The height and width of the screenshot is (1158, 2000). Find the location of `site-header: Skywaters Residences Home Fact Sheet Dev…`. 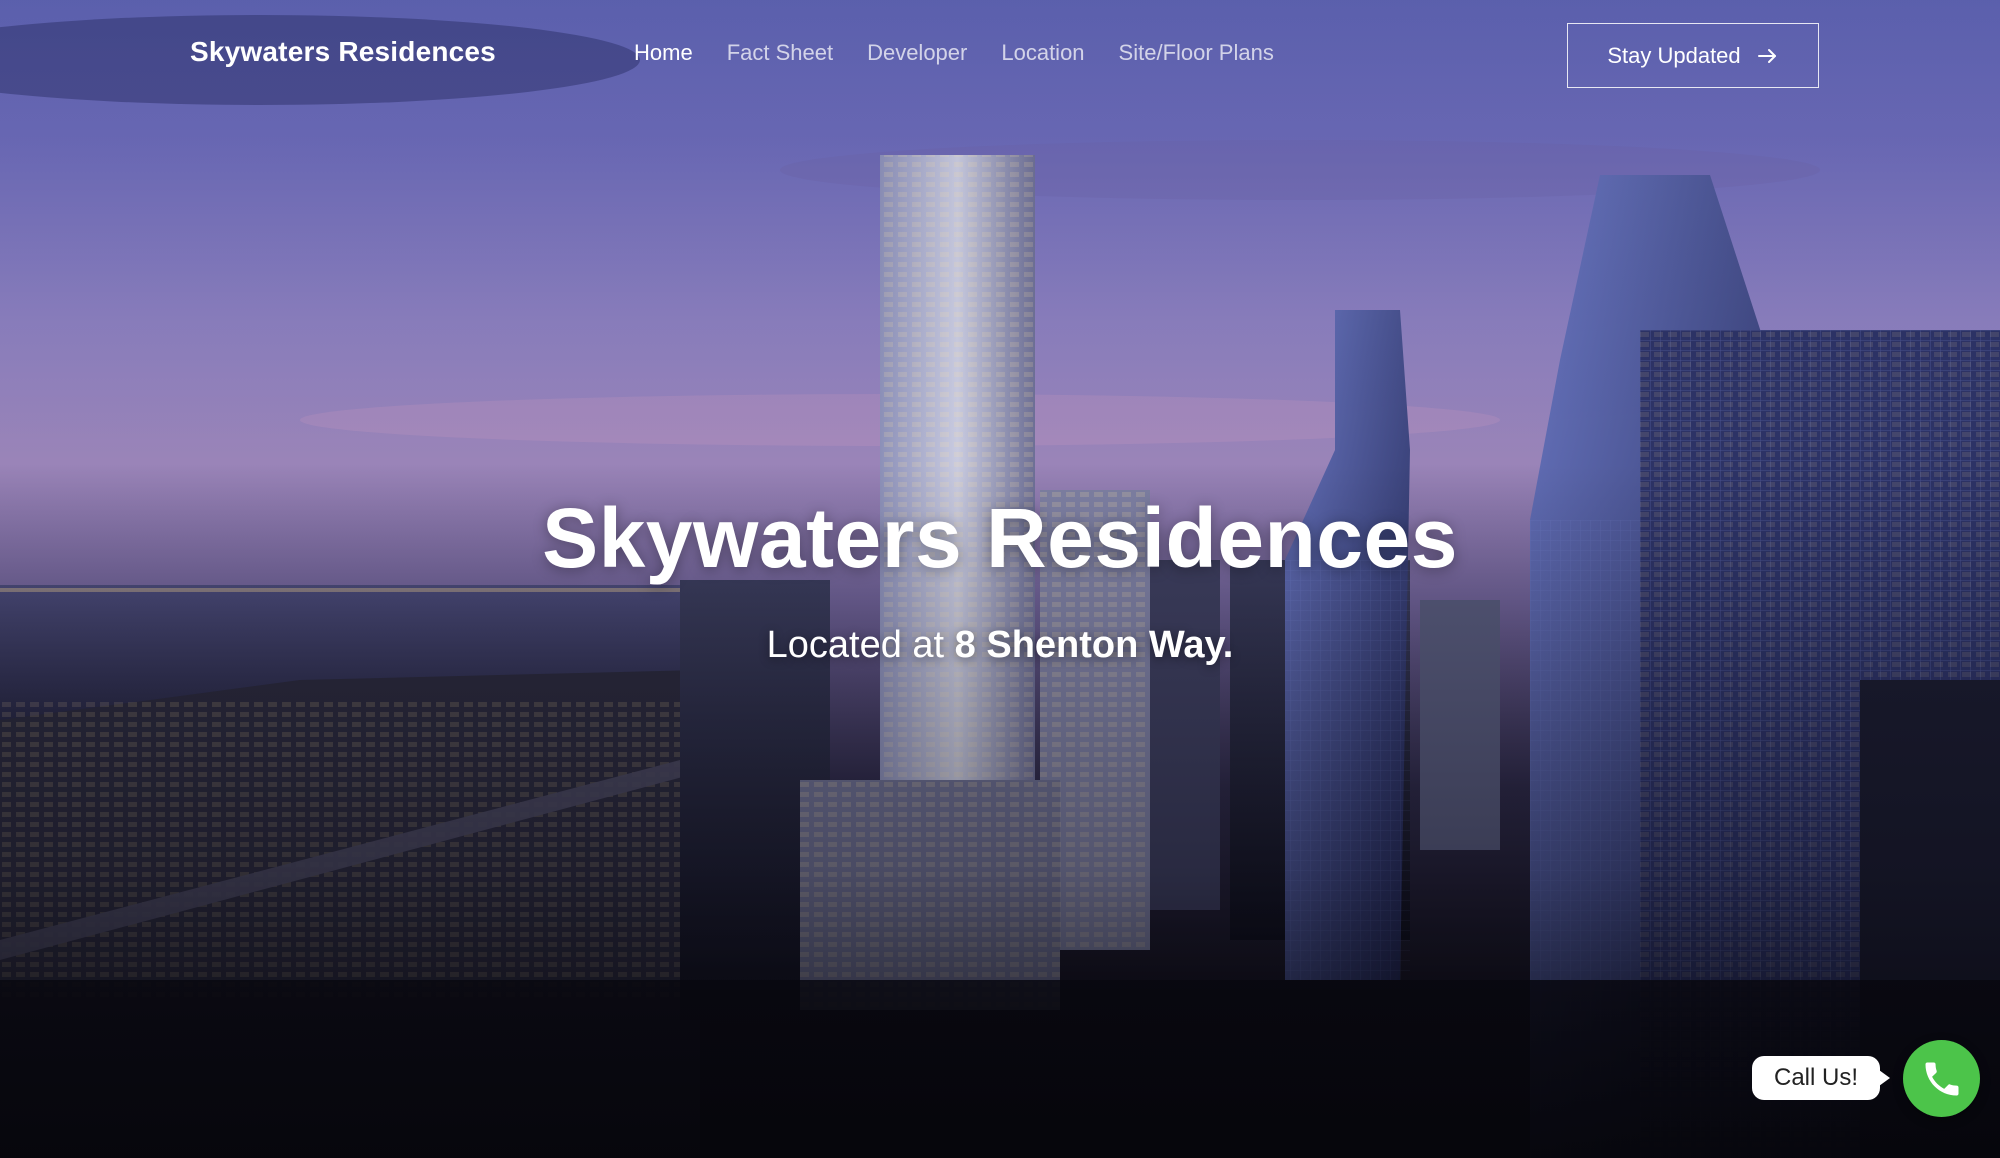

site-header: Skywaters Residences Home Fact Sheet Dev… is located at coordinates (1000, 56).